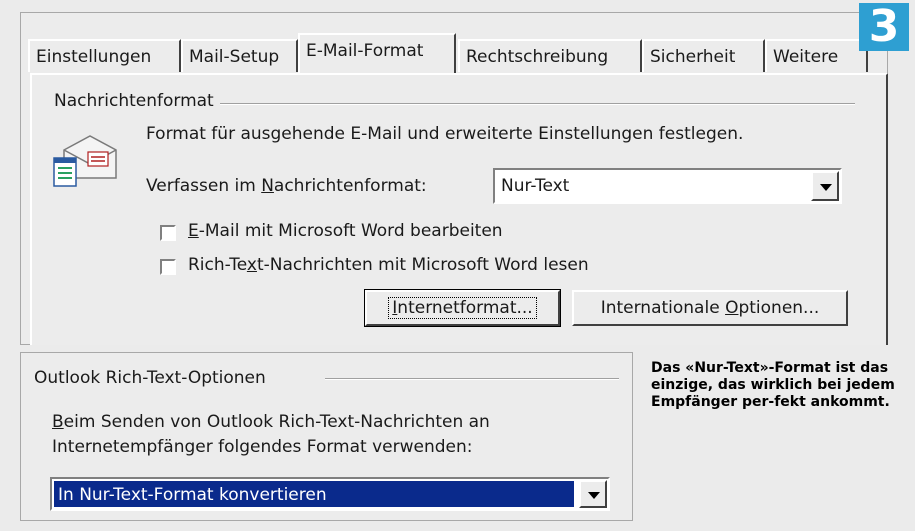 The image size is (915, 531). I want to click on step-number-badge: 3, so click(884, 27).